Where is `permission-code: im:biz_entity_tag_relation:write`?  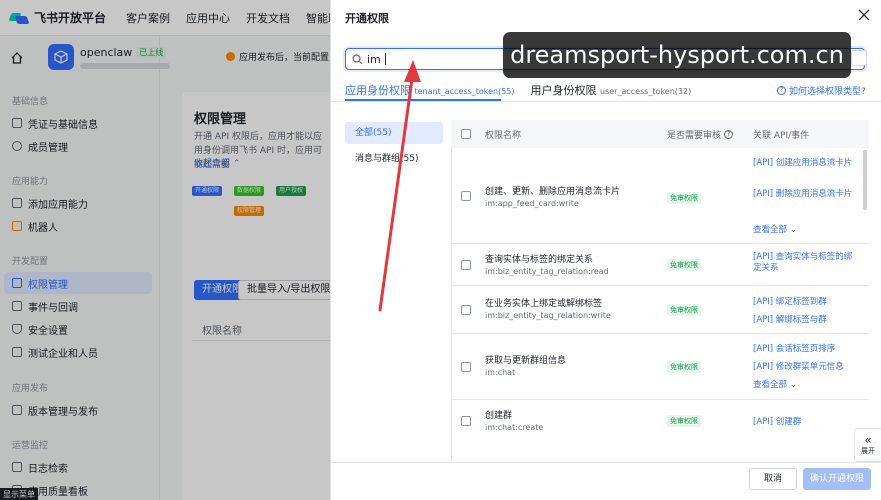 permission-code: im:biz_entity_tag_relation:write is located at coordinates (548, 315).